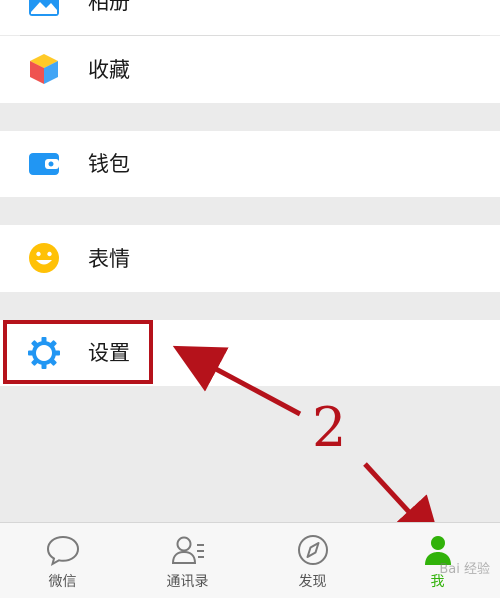 The height and width of the screenshot is (598, 500). Describe the element at coordinates (250, 69) in the screenshot. I see `favorites-row: 收藏` at that location.